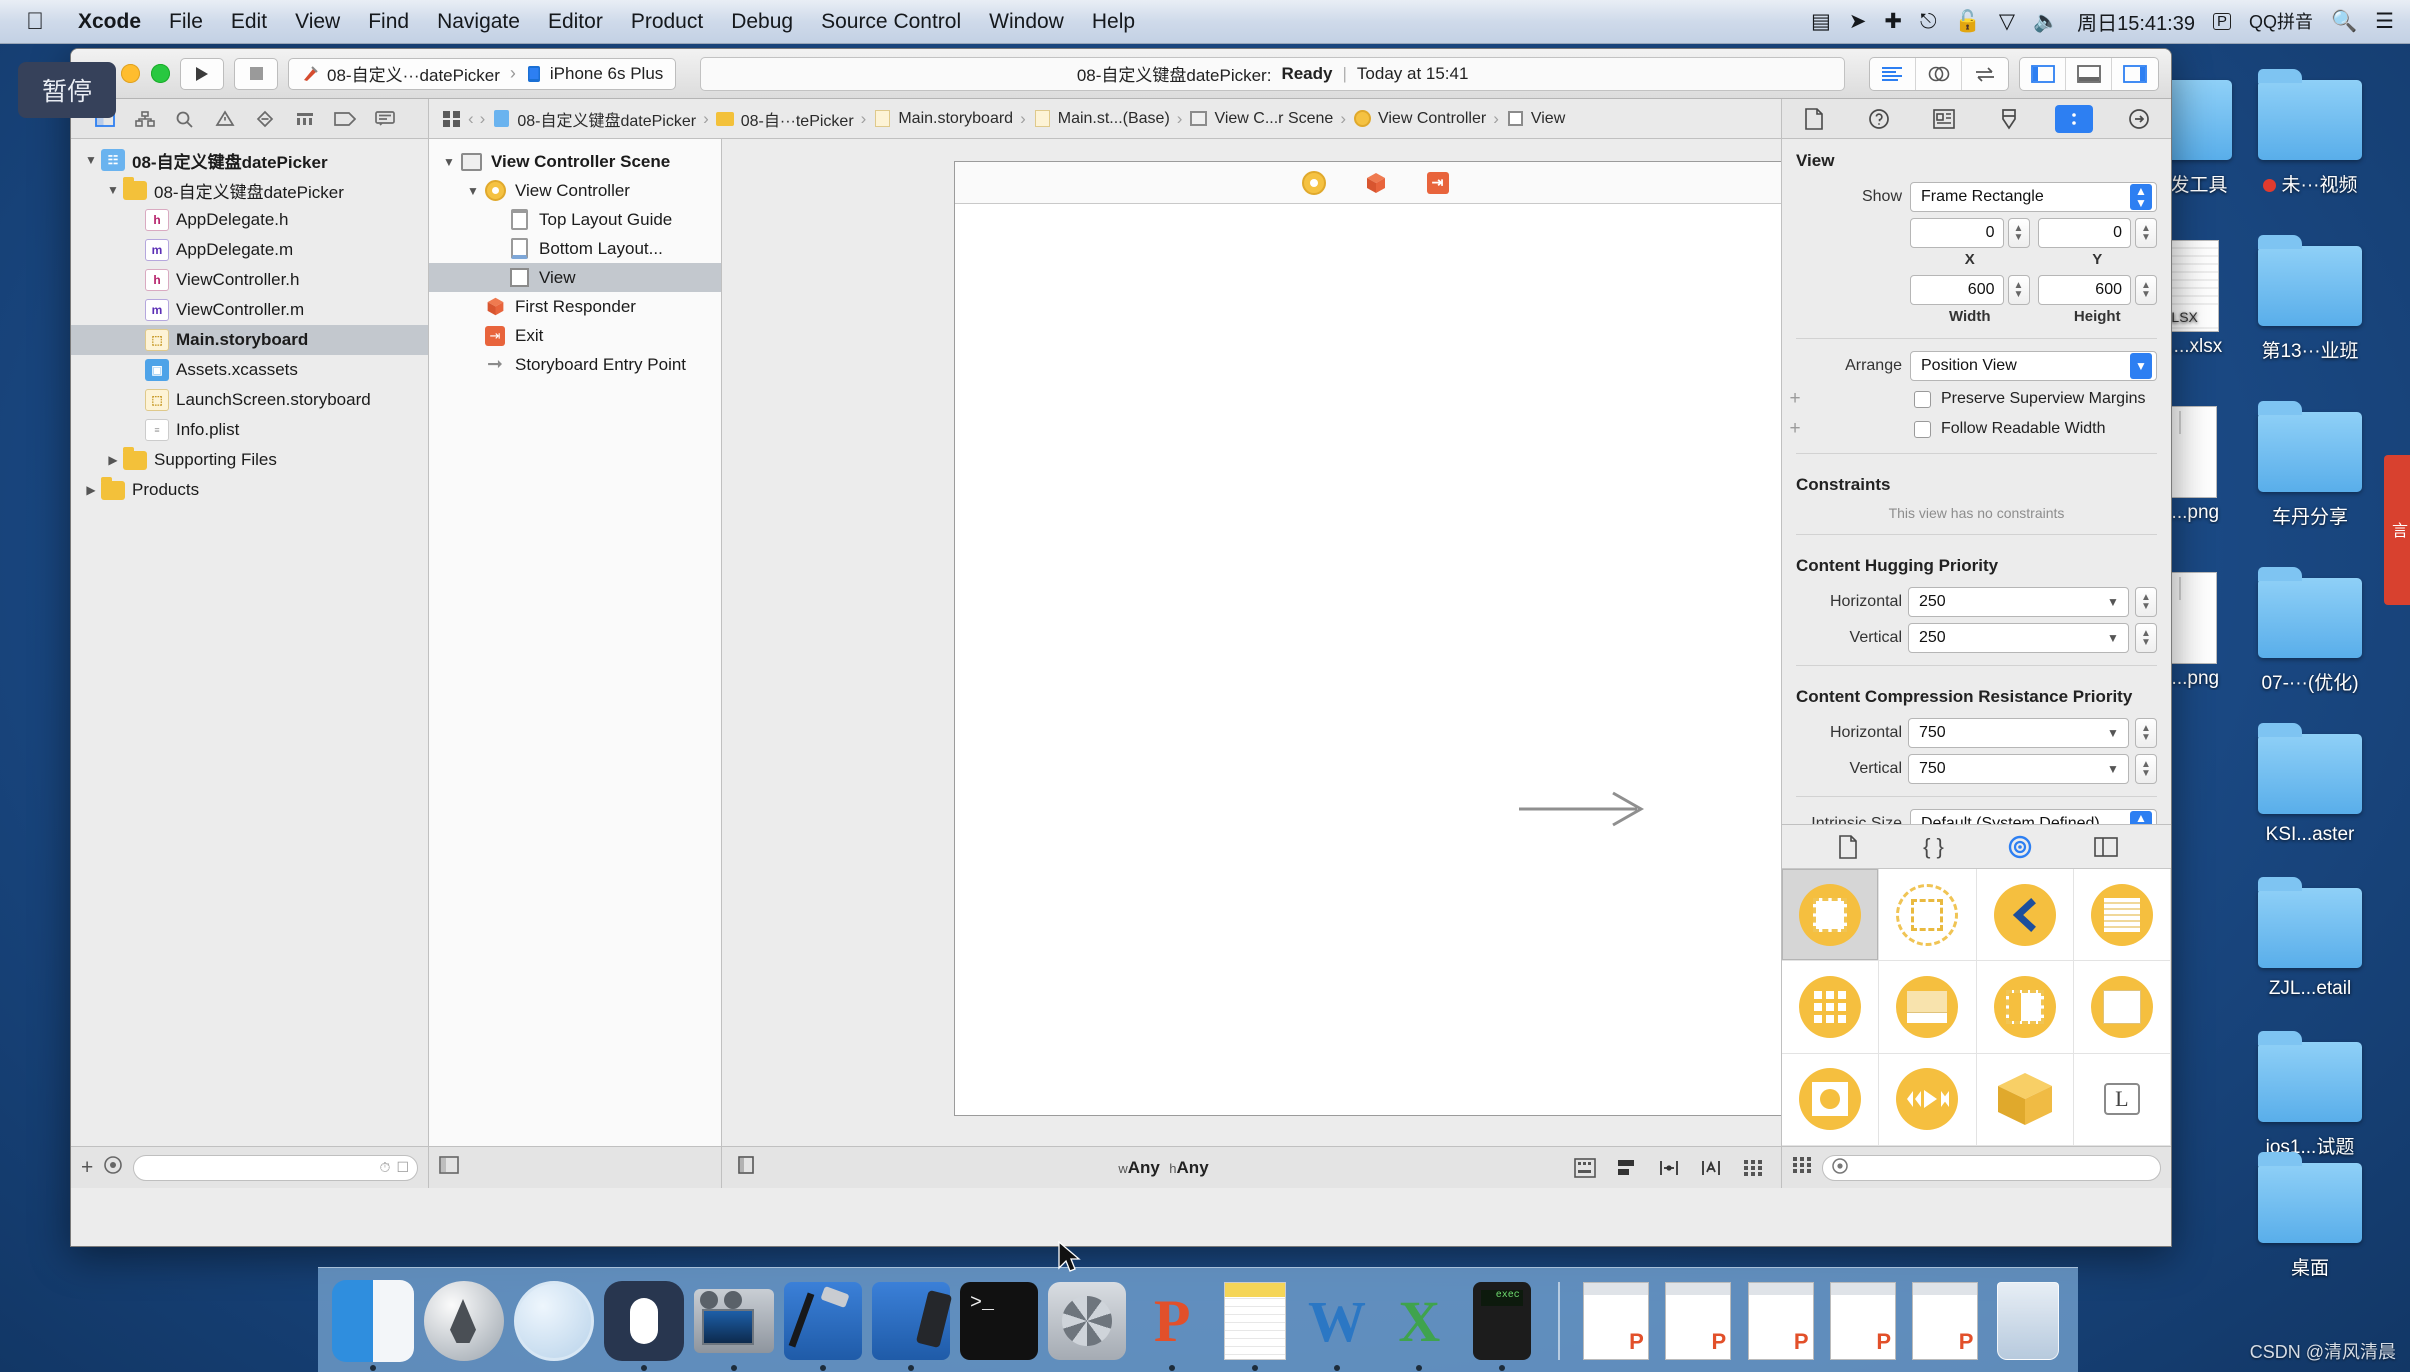 The width and height of the screenshot is (2410, 1372). I want to click on dock-item-mouse-utility, so click(644, 1324).